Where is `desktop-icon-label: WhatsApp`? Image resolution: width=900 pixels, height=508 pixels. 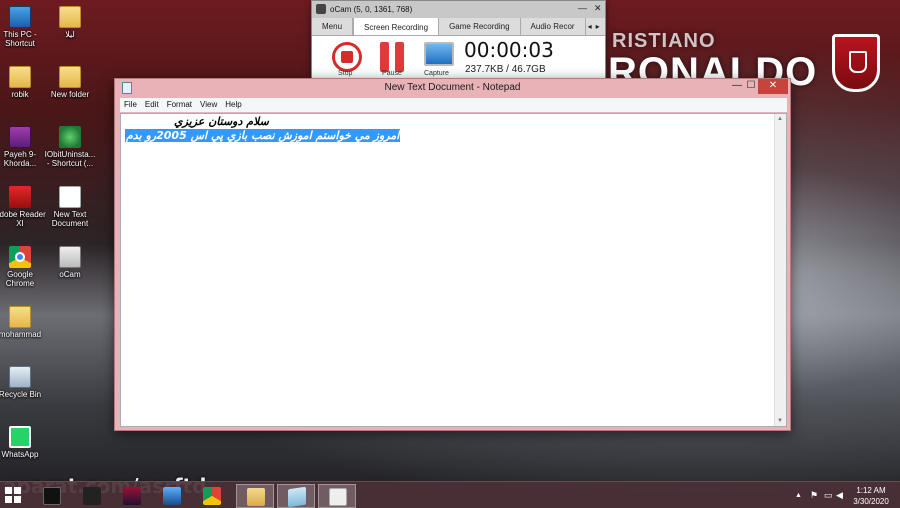 desktop-icon-label: WhatsApp is located at coordinates (20, 454).